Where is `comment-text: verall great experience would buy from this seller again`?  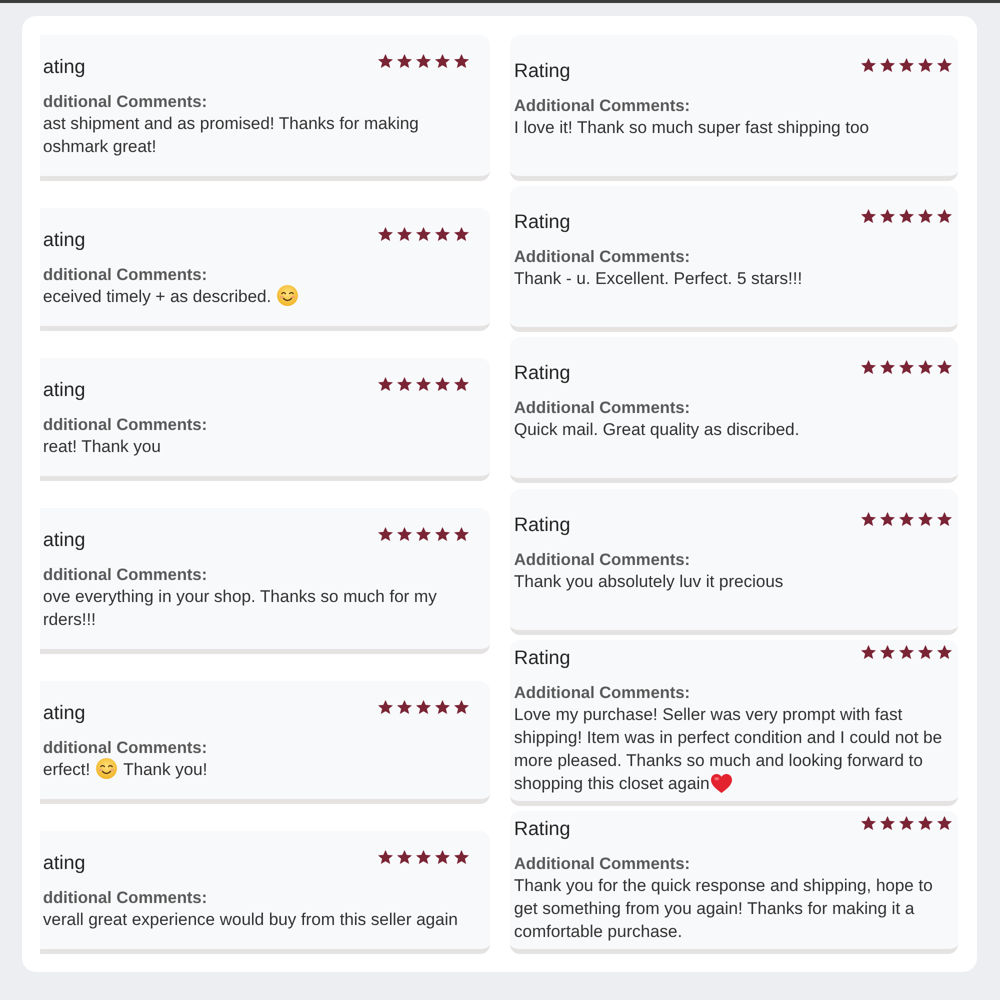
comment-text: verall great experience would buy from this seller again is located at coordinates (250, 919).